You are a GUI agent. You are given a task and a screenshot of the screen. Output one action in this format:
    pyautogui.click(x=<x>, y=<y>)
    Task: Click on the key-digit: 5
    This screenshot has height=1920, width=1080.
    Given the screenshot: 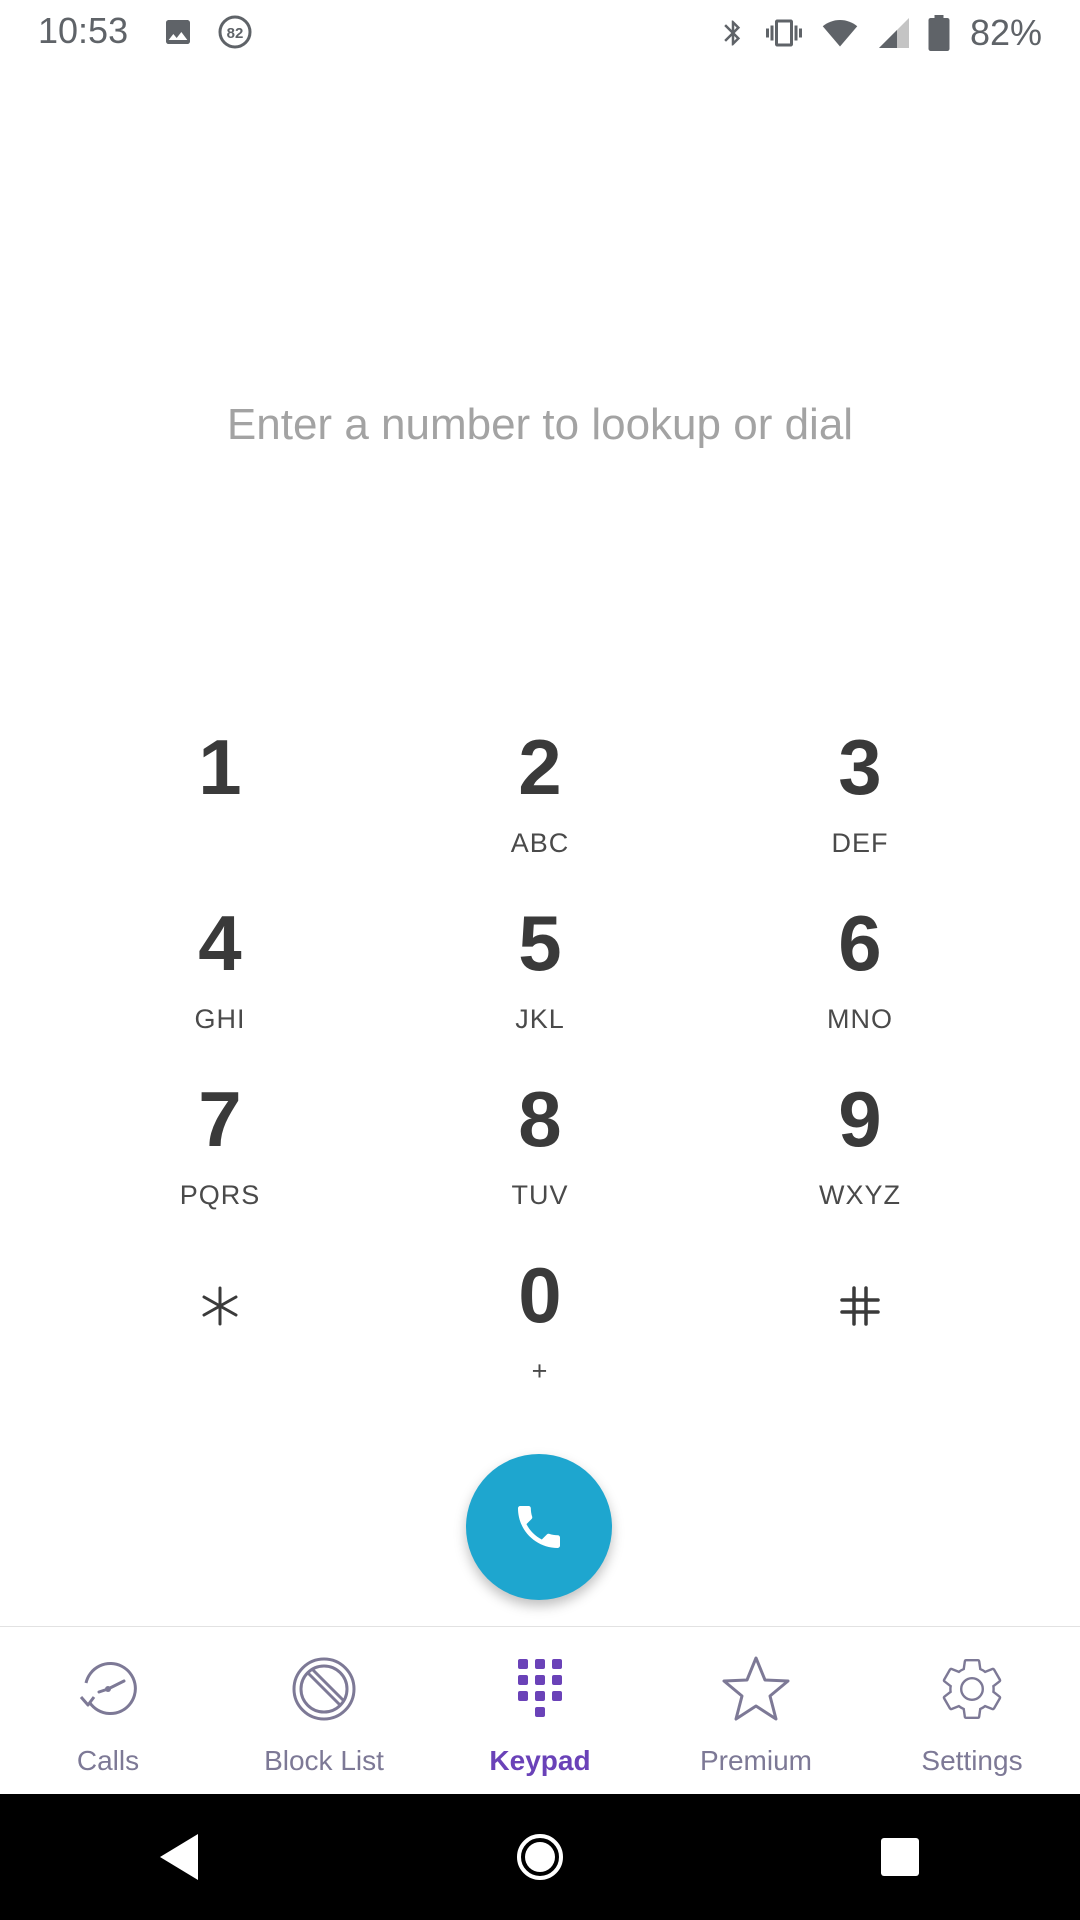 What is the action you would take?
    pyautogui.click(x=540, y=943)
    